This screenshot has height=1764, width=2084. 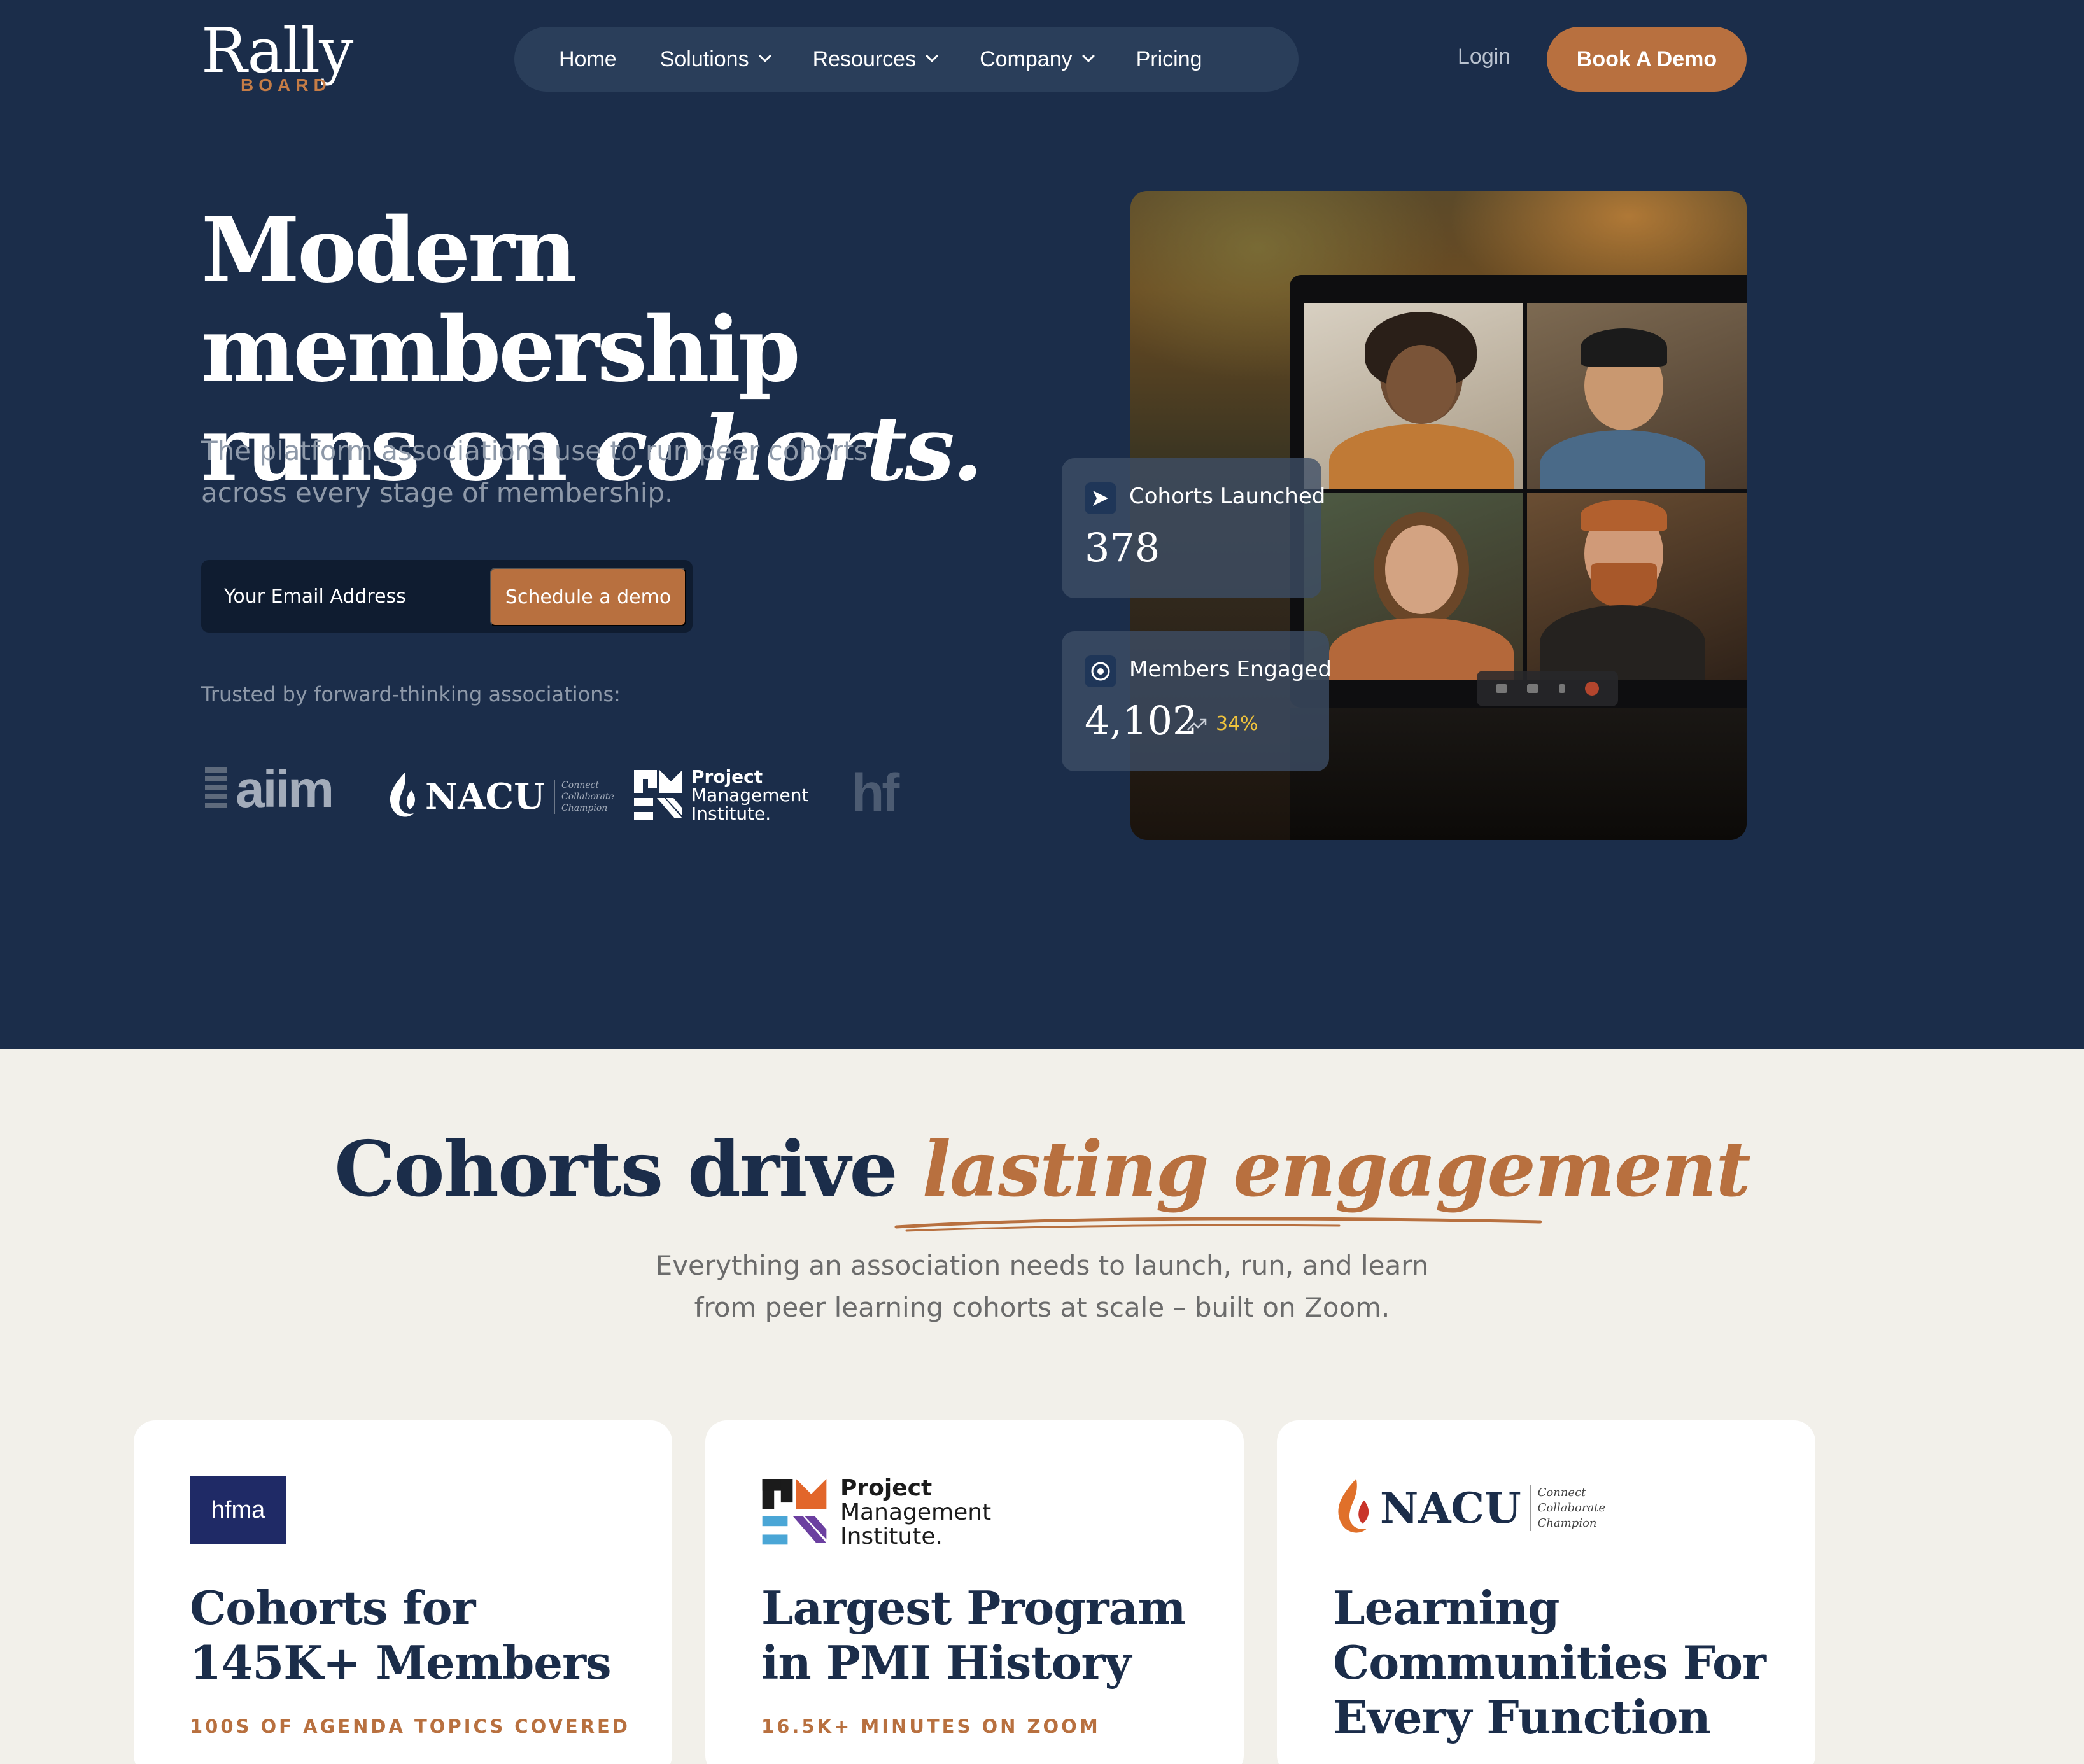 What do you see at coordinates (1336, 1169) in the screenshot?
I see `section-title-emphasis: lasting engagement` at bounding box center [1336, 1169].